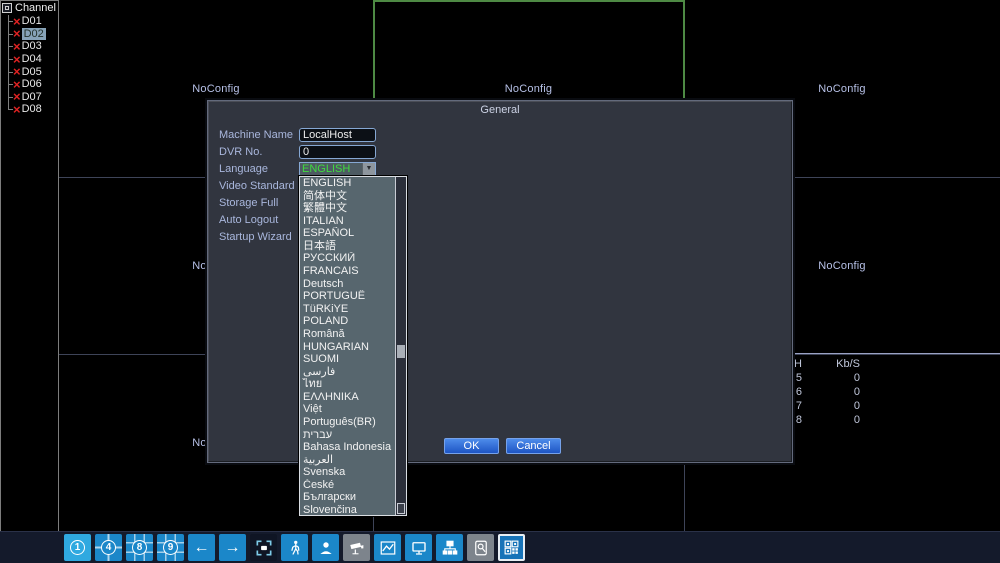 This screenshot has height=563, width=1000. I want to click on language-option: Bahasa Indonesia, so click(347, 447).